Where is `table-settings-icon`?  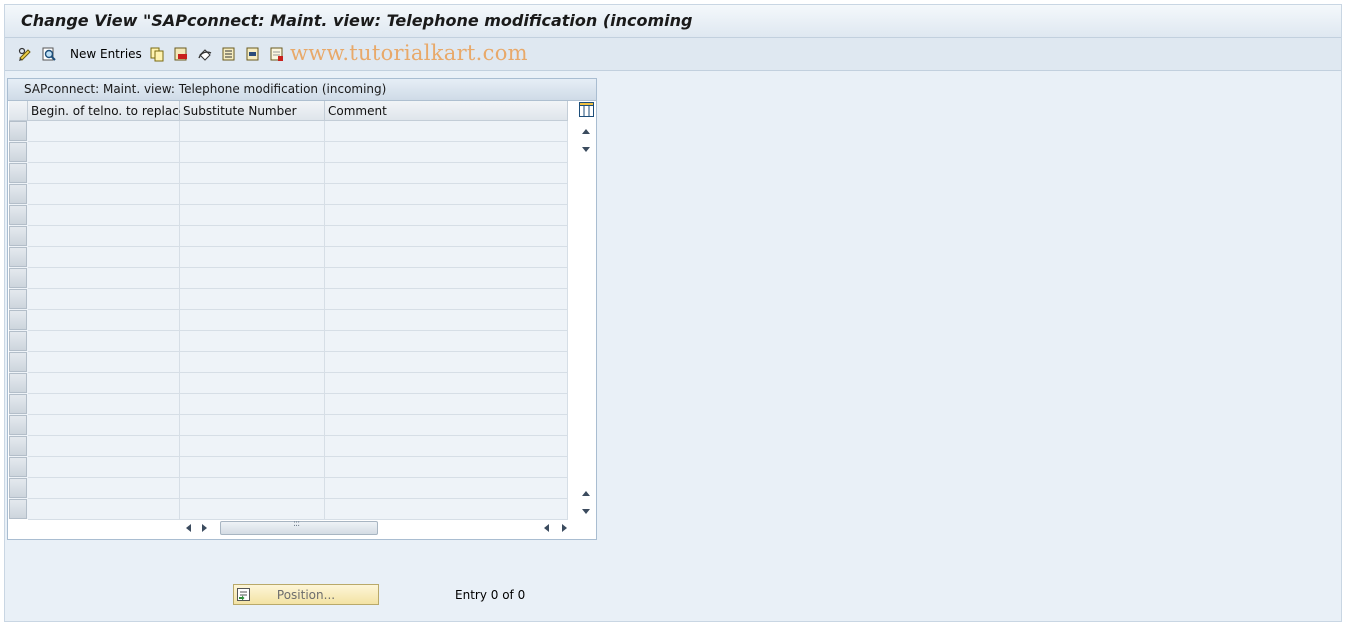
table-settings-icon is located at coordinates (586, 109).